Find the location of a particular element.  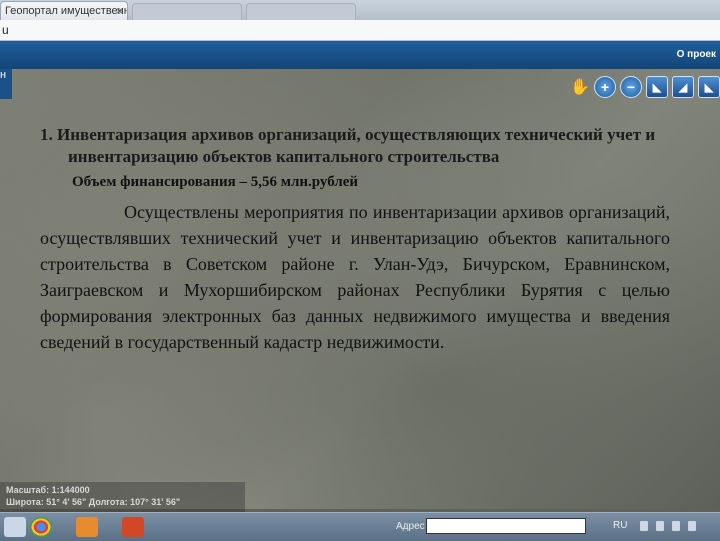

taskbar: Адрес RU is located at coordinates (360, 526).